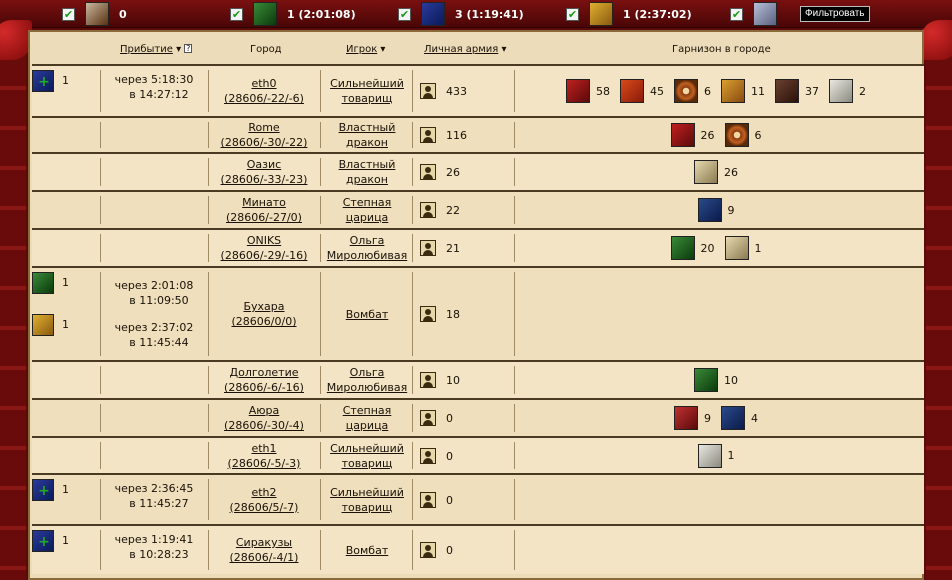 This screenshot has width=952, height=580. What do you see at coordinates (264, 507) in the screenshot?
I see `city-coords: (28606/5/-7)` at bounding box center [264, 507].